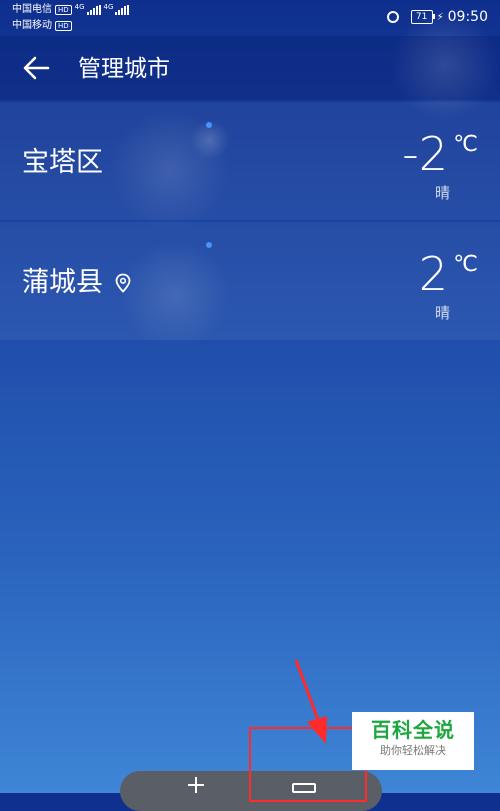 The height and width of the screenshot is (811, 500). I want to click on watermark-logo: 百科全说 助你轻松解决, so click(413, 741).